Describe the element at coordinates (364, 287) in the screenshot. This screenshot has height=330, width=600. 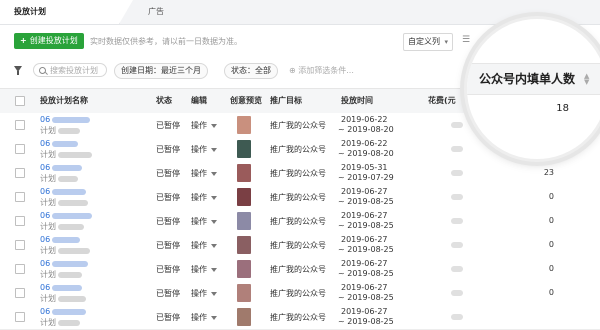
I see `time-start: 2019-06-27` at that location.